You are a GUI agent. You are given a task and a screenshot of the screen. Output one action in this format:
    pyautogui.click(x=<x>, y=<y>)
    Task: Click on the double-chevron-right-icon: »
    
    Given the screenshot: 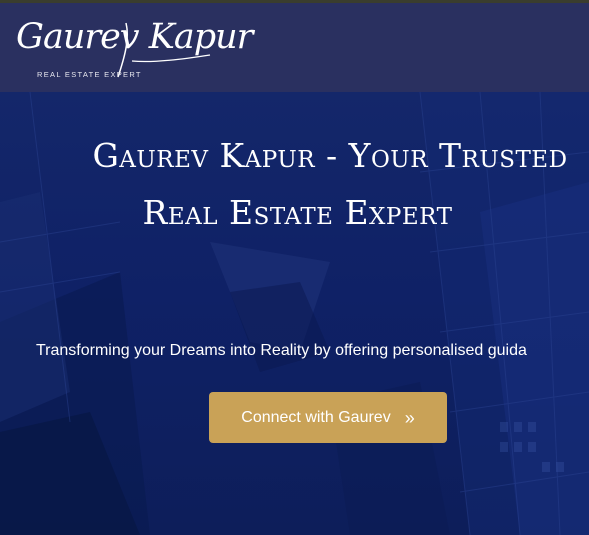 What is the action you would take?
    pyautogui.click(x=409, y=417)
    